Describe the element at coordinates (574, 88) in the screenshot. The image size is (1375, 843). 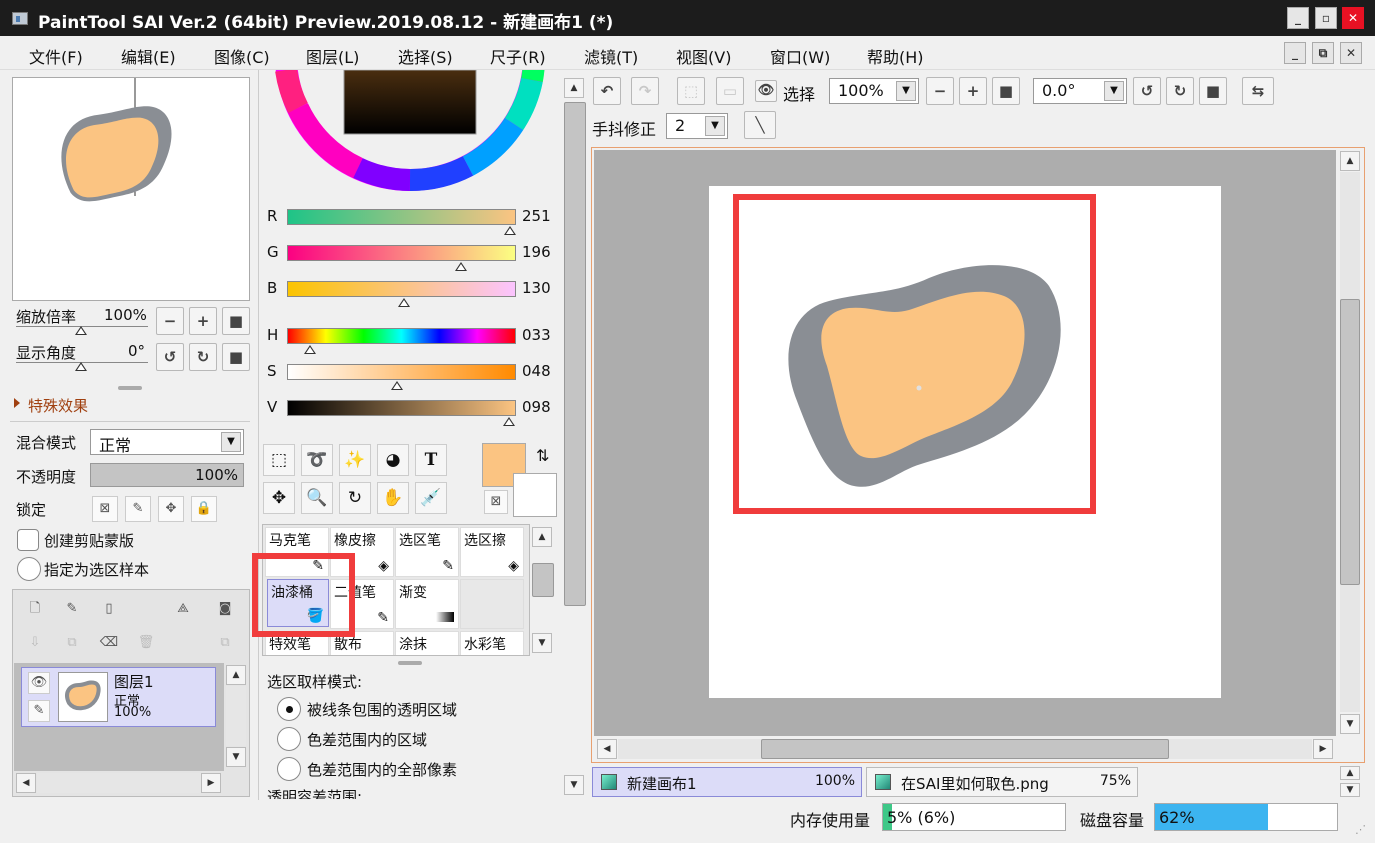
I see `middle-scroll-up: ▲` at that location.